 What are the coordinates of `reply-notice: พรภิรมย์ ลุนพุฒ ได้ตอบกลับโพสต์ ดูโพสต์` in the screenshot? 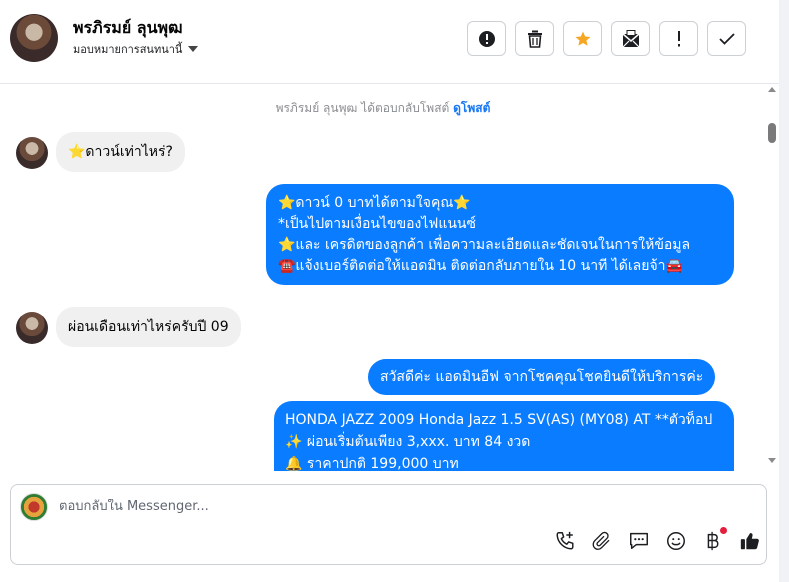 It's located at (383, 108).